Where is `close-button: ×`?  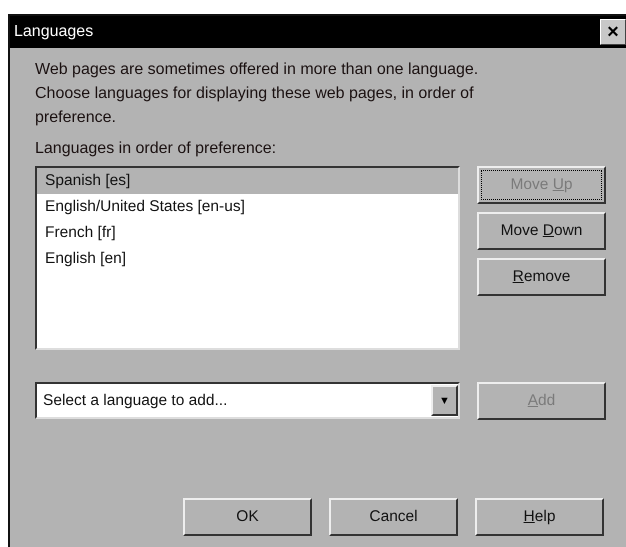 close-button: × is located at coordinates (613, 32).